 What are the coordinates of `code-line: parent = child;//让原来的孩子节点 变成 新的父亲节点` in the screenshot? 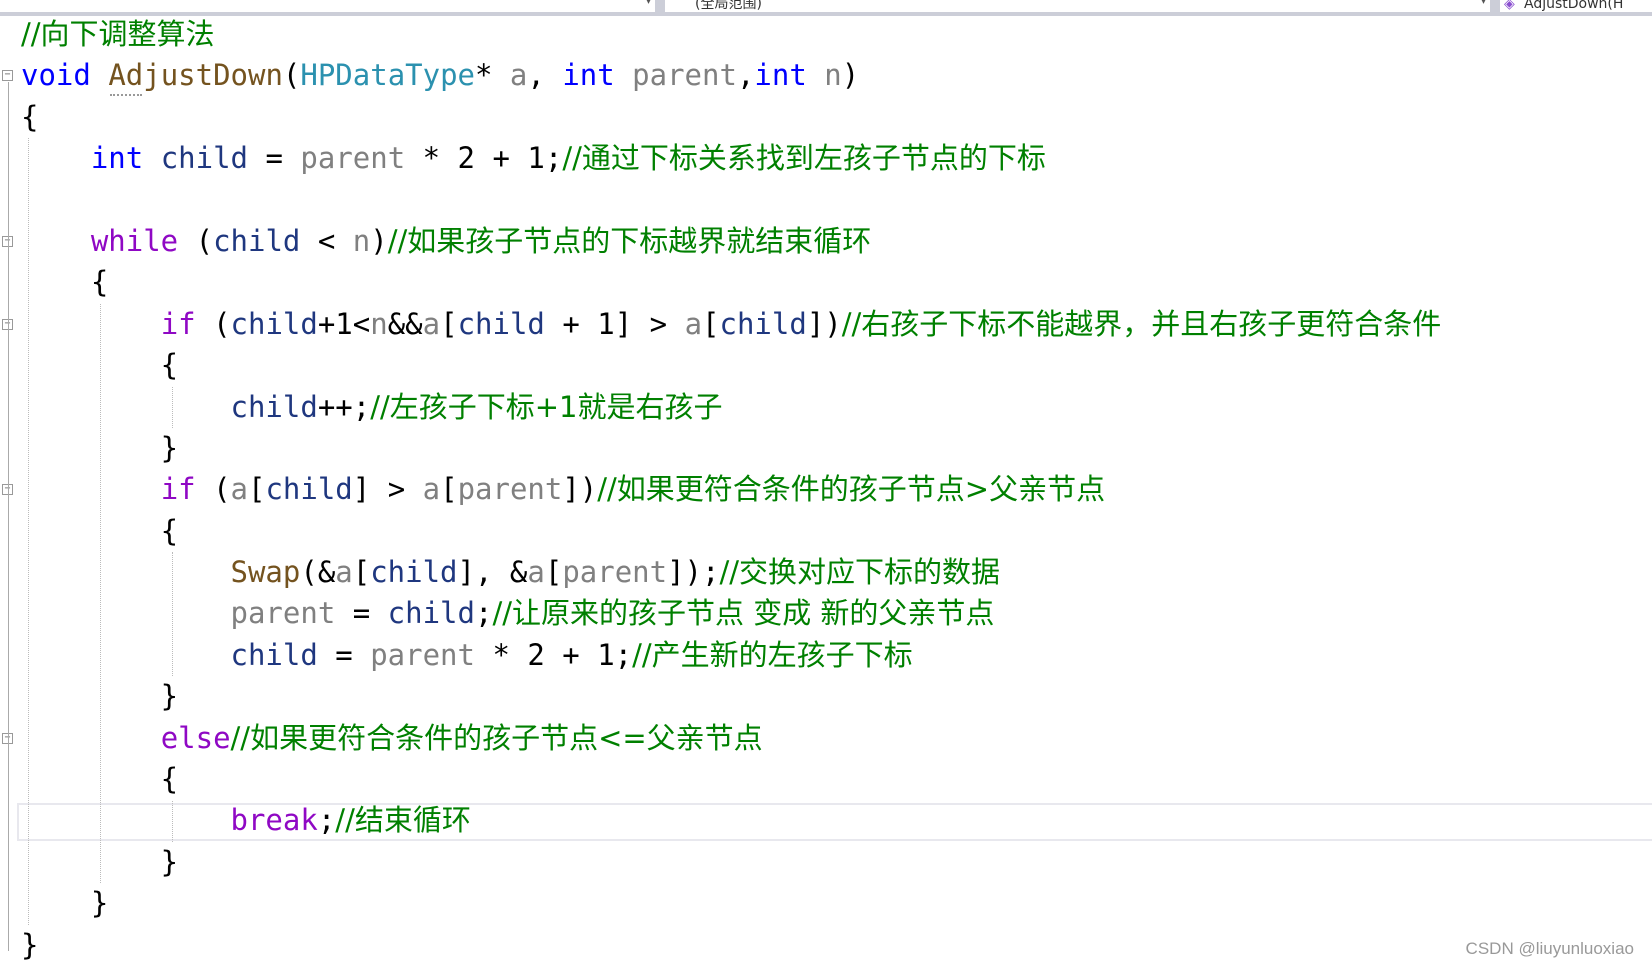 It's located at (826, 613).